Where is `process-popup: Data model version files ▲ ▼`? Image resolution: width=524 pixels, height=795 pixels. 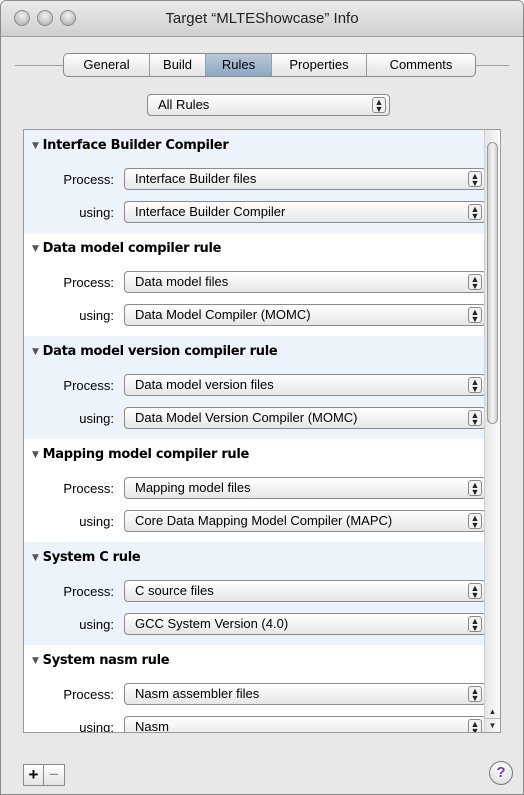
process-popup: Data model version files ▲ ▼ is located at coordinates (305, 385).